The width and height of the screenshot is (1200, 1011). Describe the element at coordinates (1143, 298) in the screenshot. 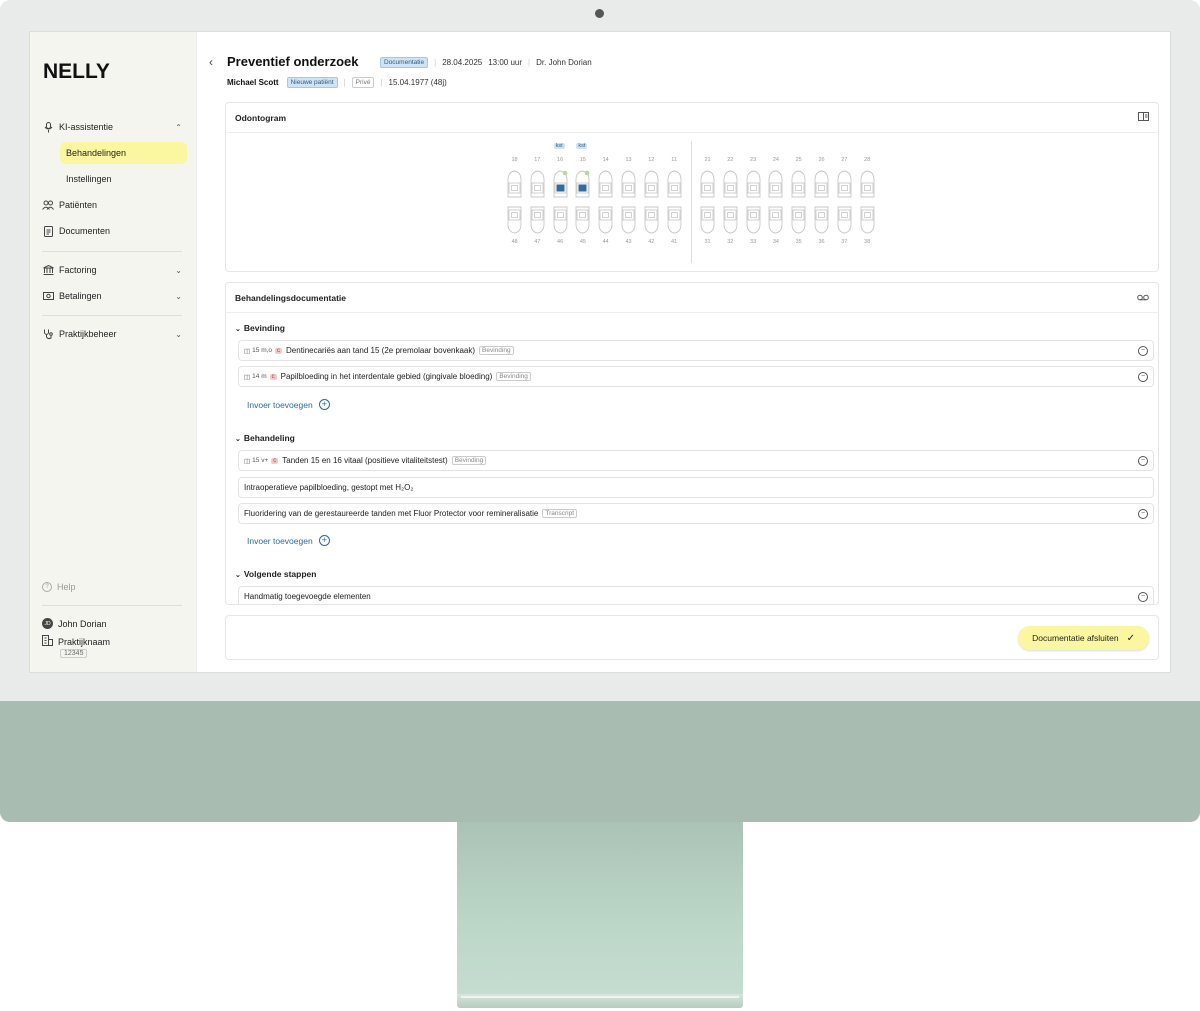

I see `voicemail-icon` at that location.